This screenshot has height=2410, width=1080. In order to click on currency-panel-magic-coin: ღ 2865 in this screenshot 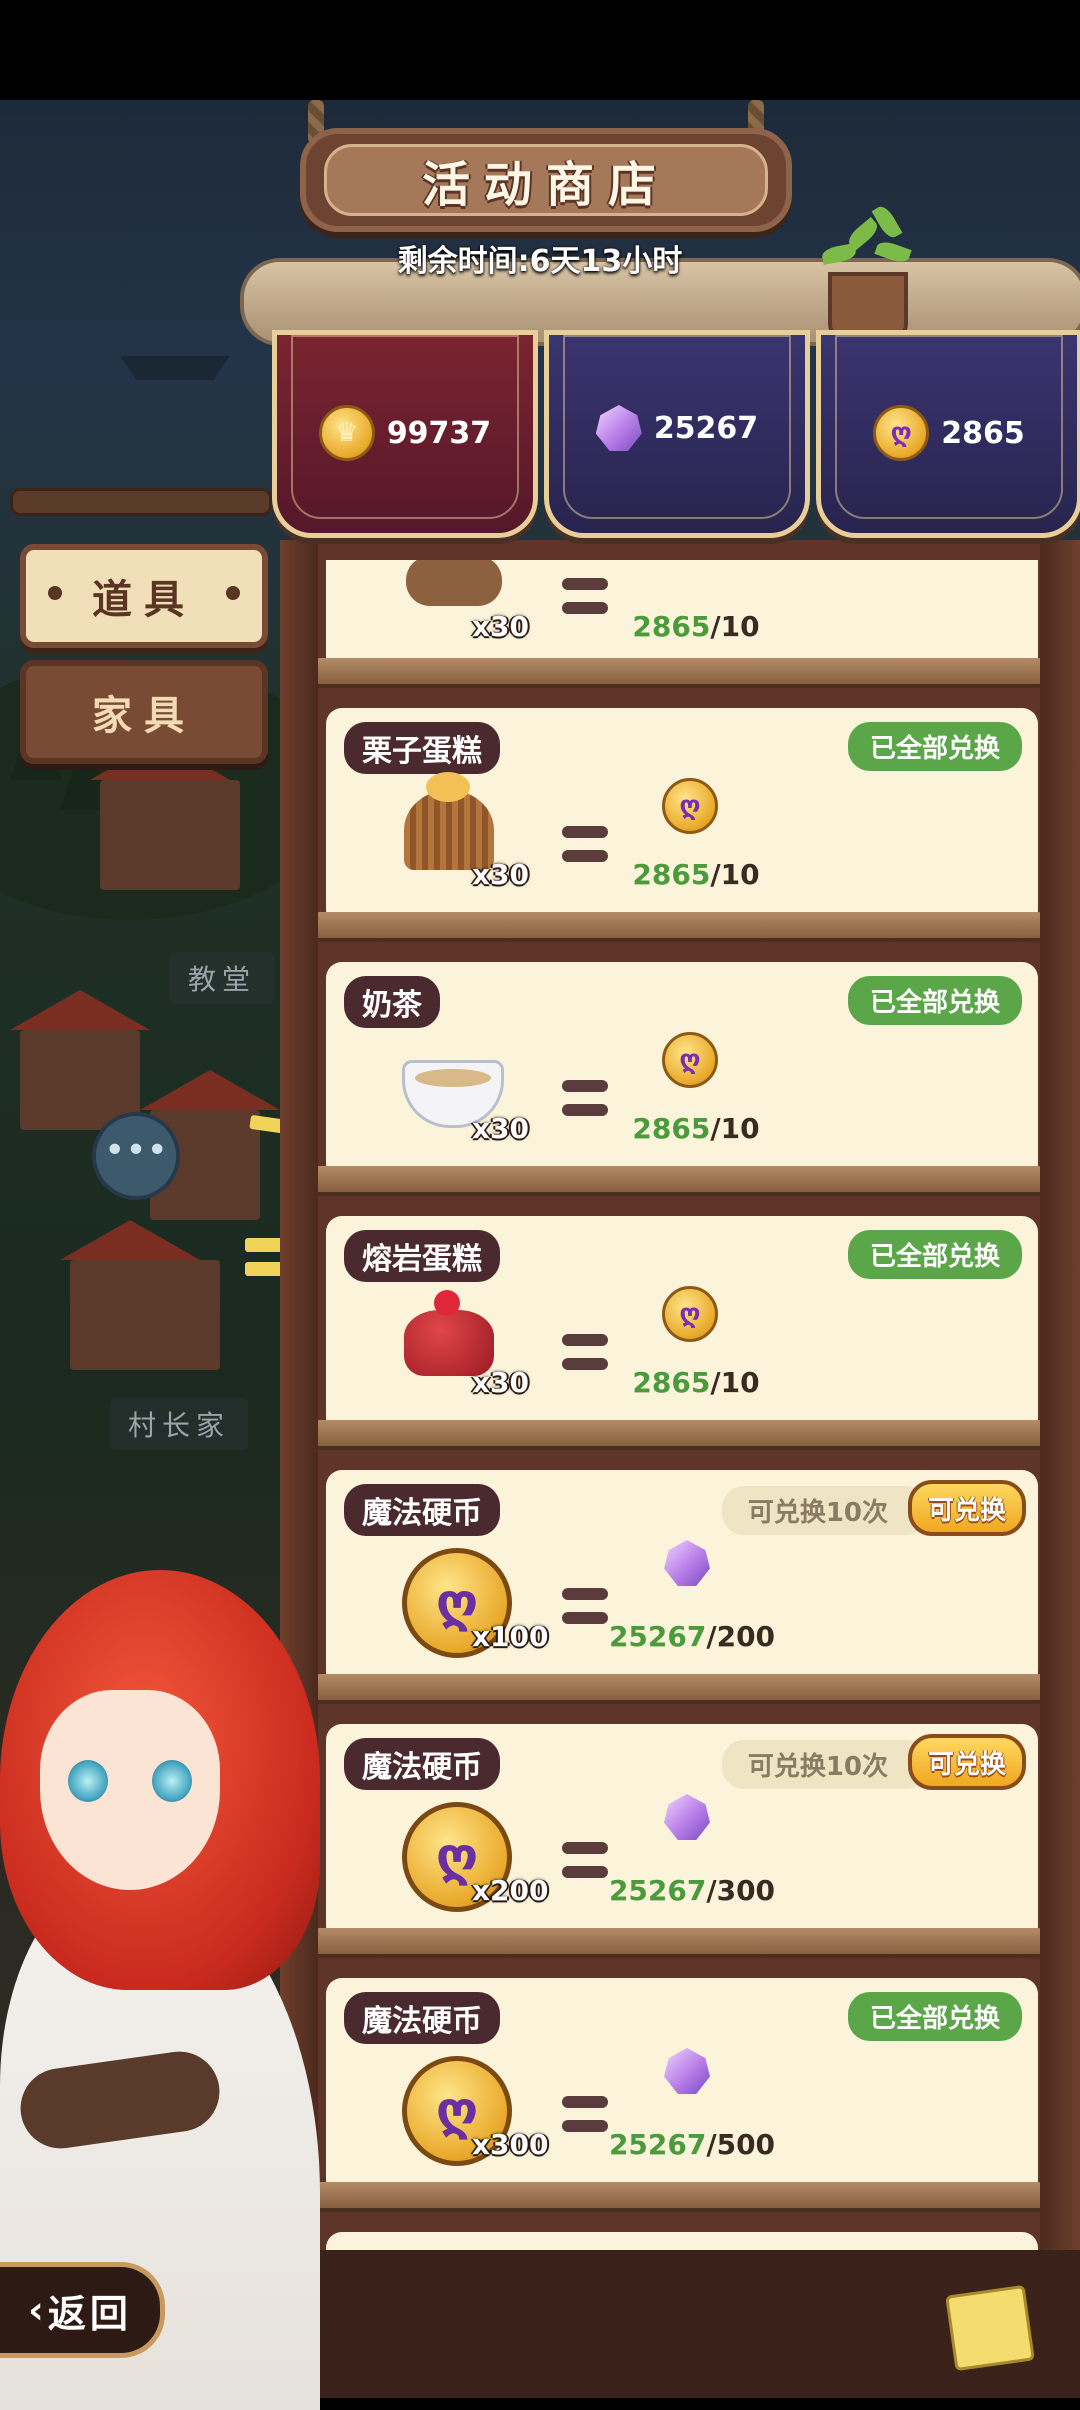, I will do `click(948, 434)`.